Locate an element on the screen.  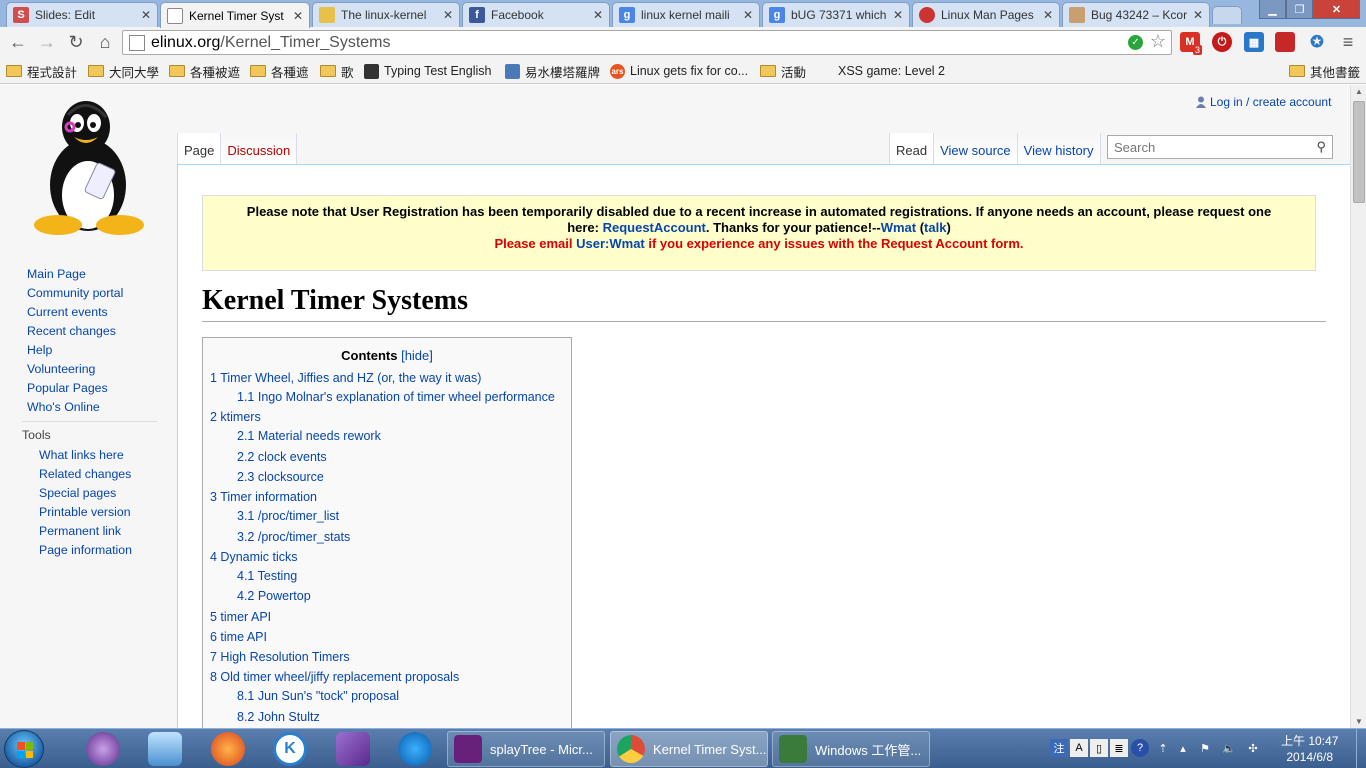
address-bar: elinux.org/Kernel_Timer_Systems ✓ ☆ is located at coordinates (647, 42).